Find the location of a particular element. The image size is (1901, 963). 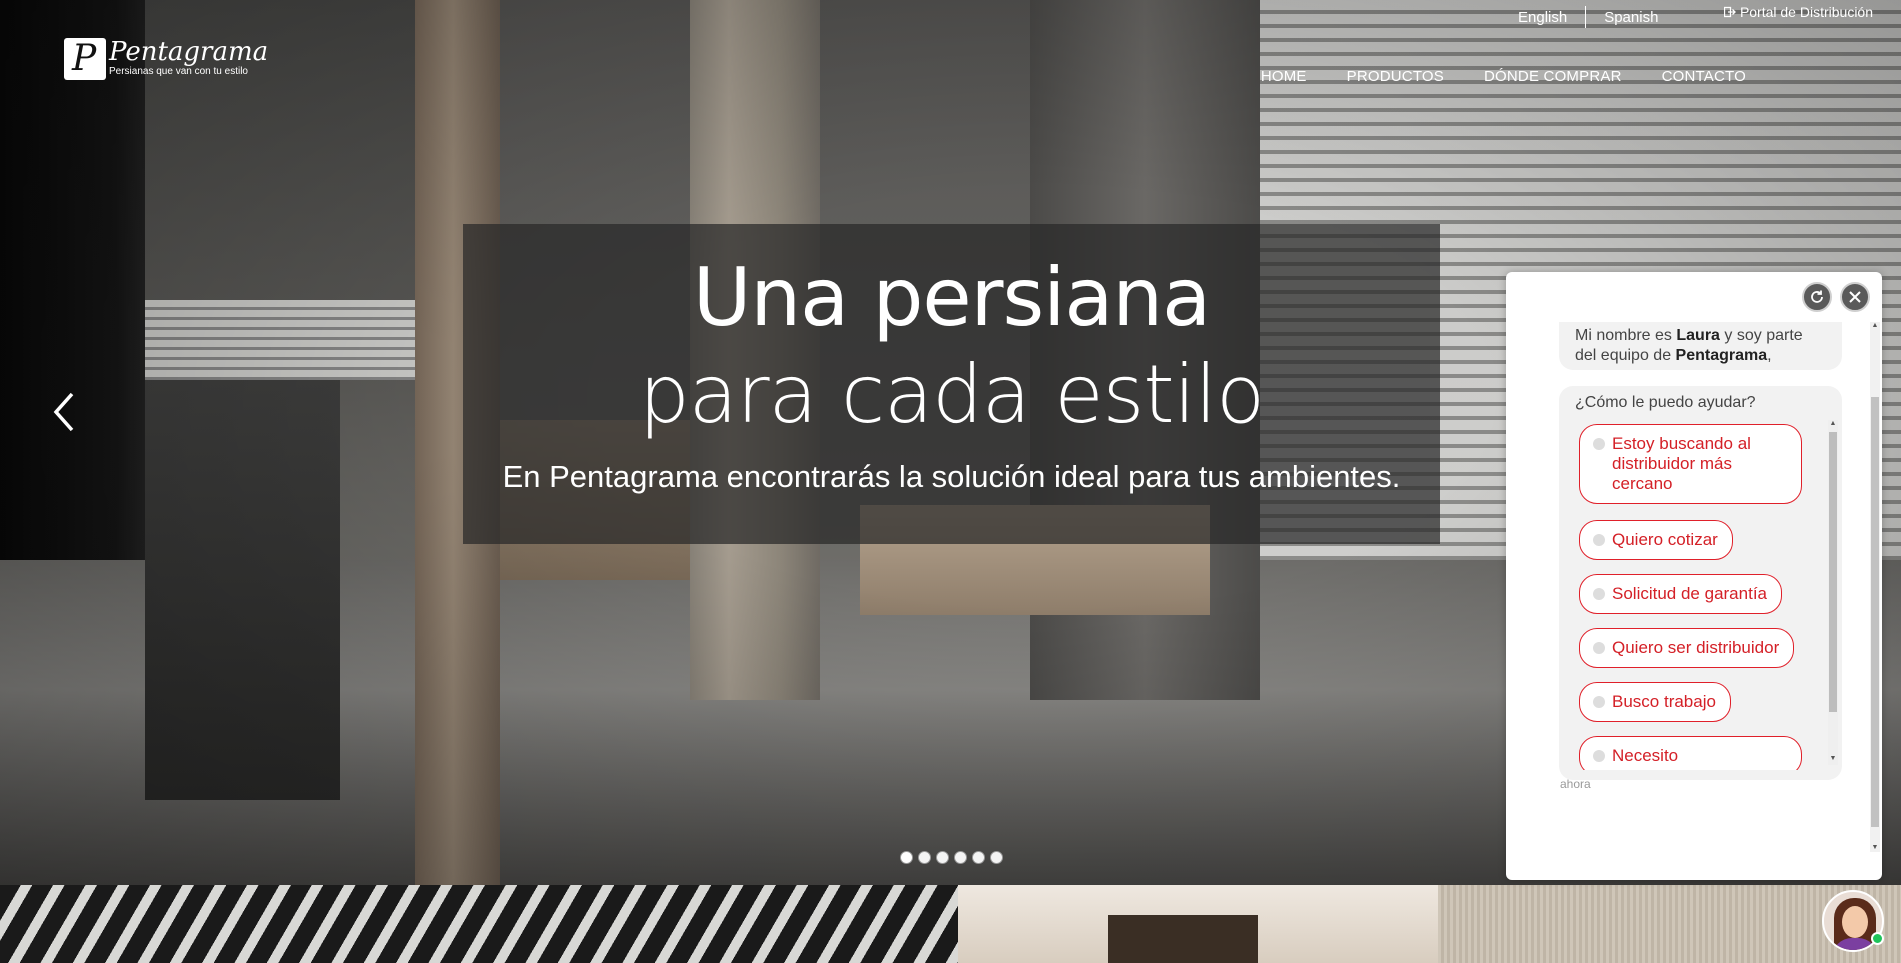

nav-donde-comprar: DÓNDE COMPRAR is located at coordinates (1553, 76).